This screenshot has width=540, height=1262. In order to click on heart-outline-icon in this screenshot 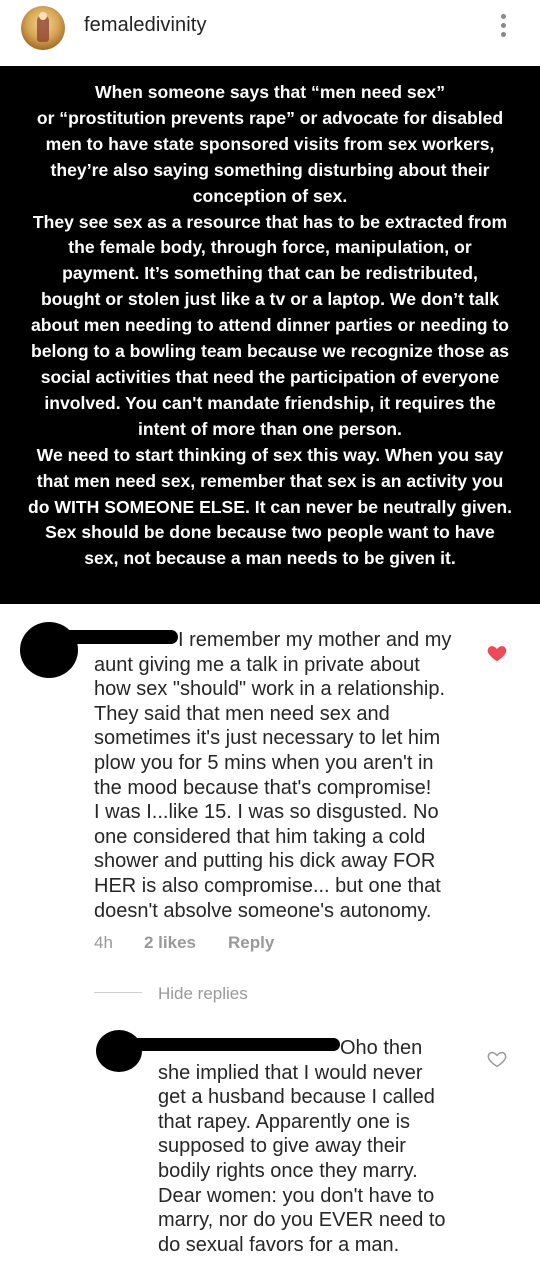, I will do `click(497, 1059)`.